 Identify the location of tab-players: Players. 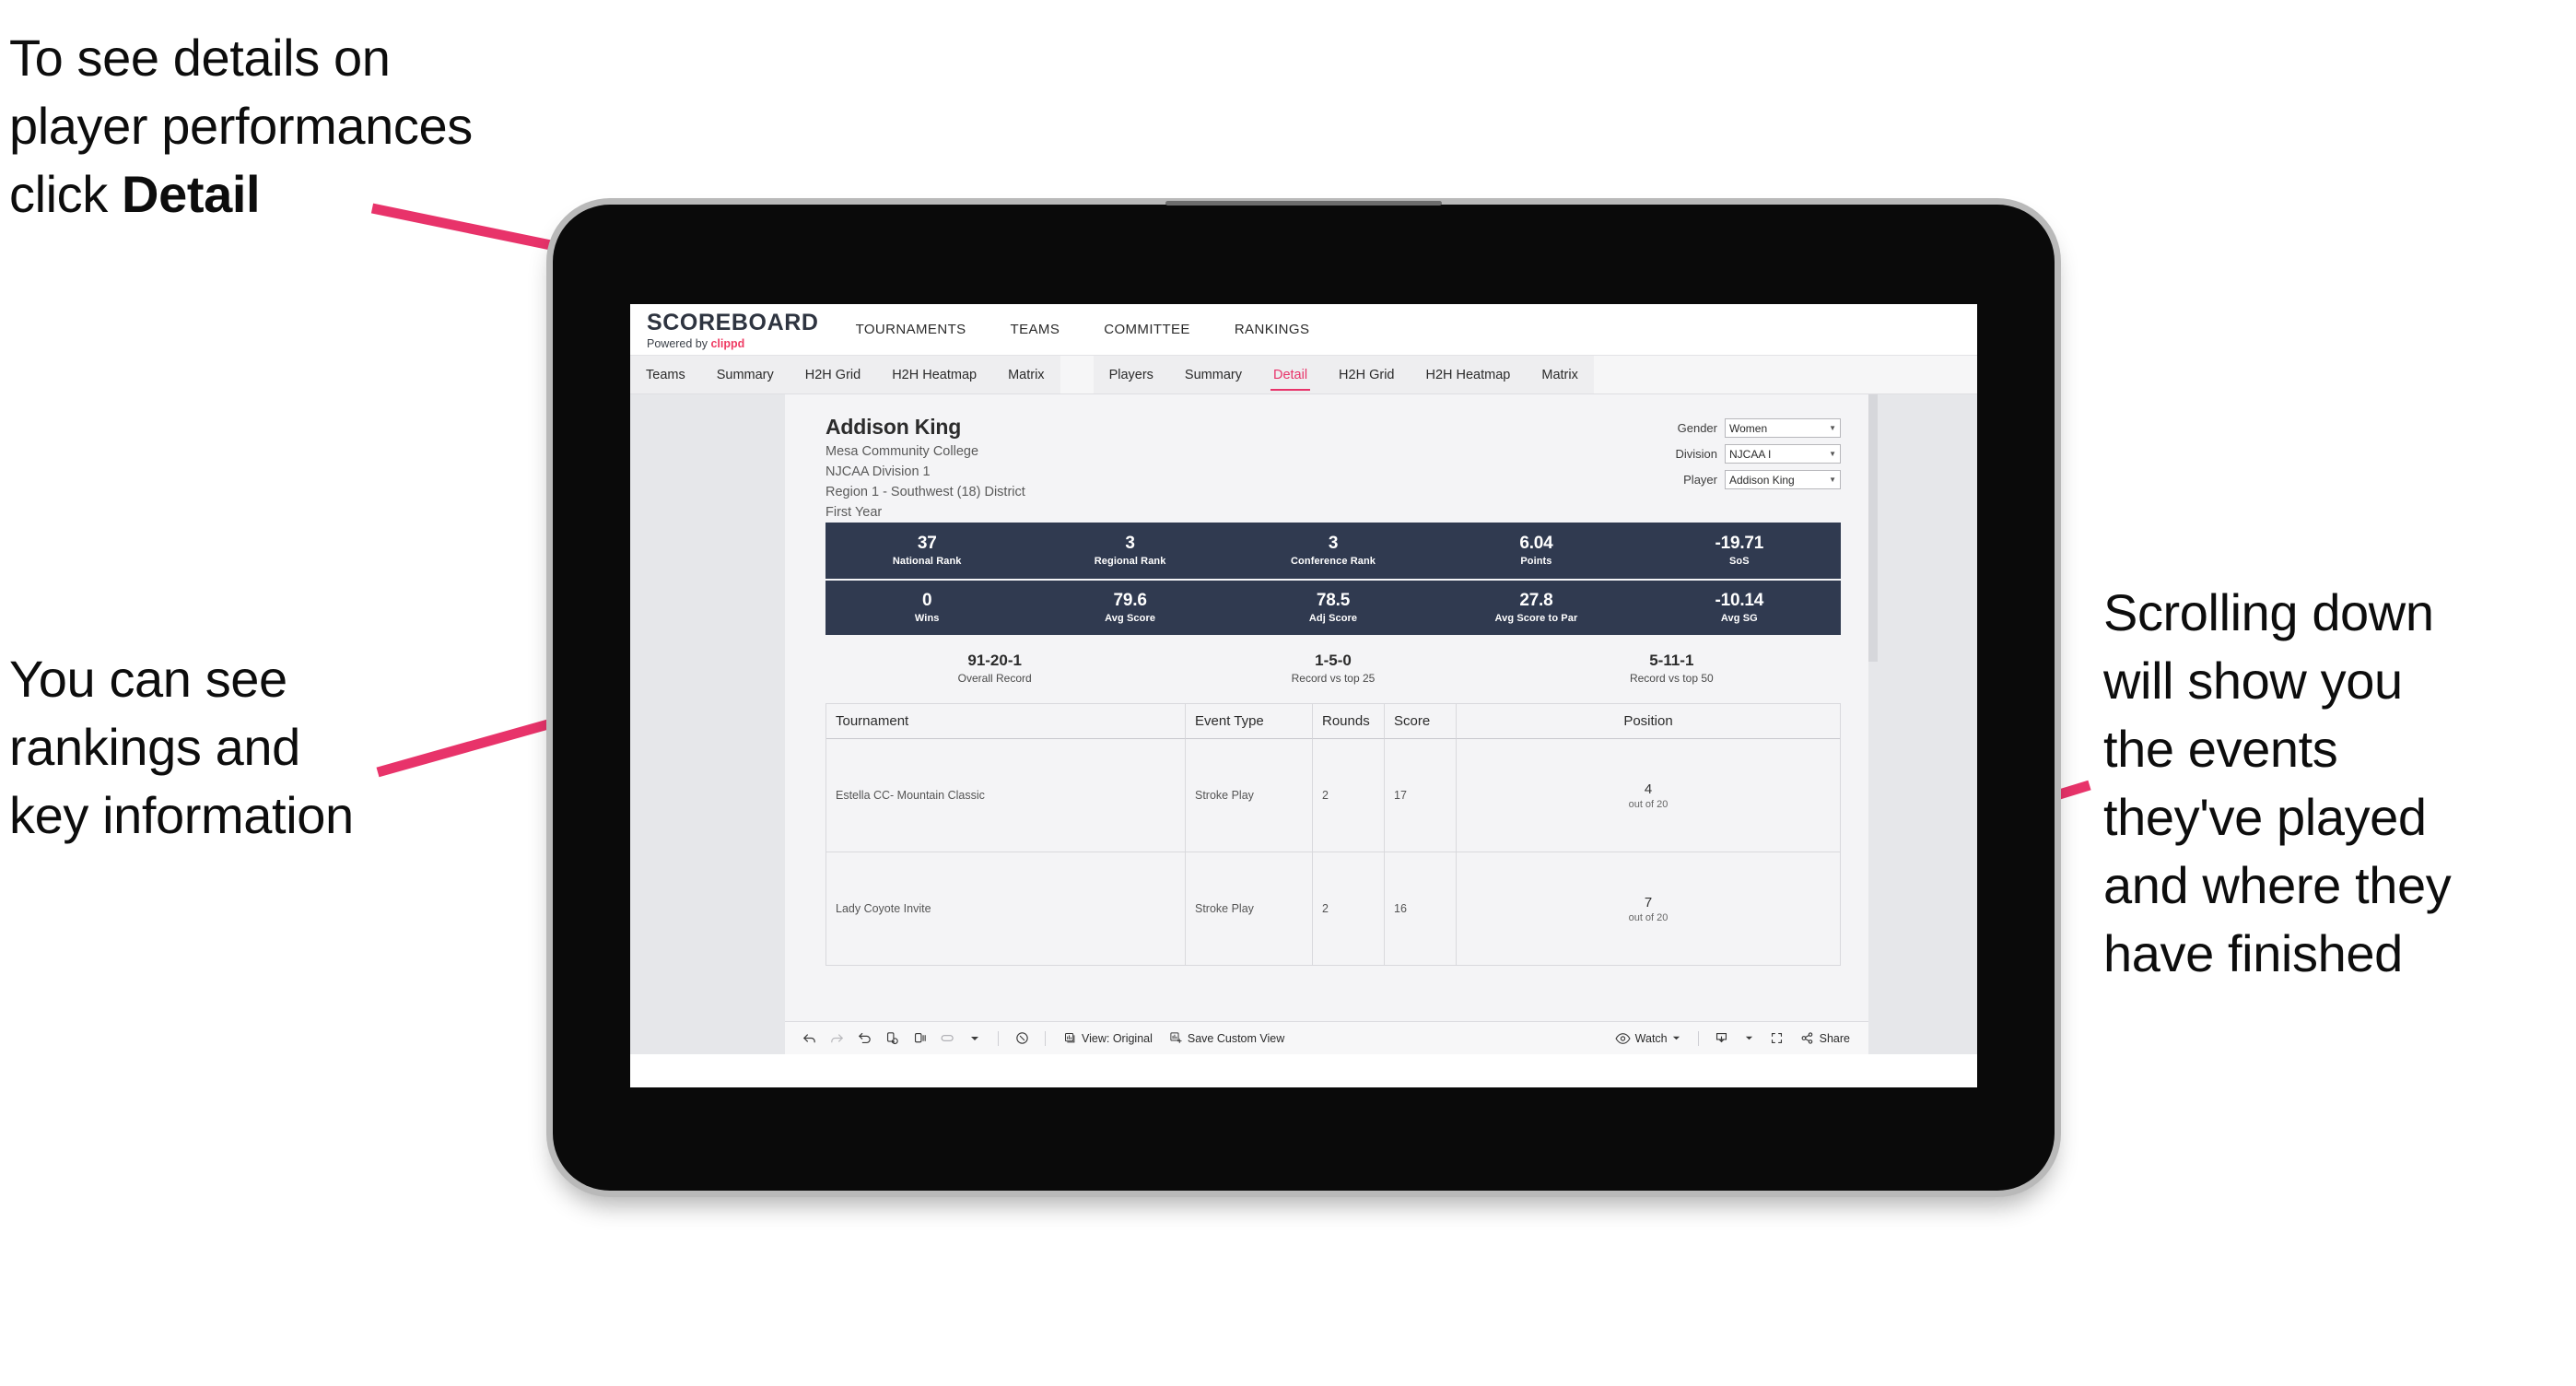
(1131, 374).